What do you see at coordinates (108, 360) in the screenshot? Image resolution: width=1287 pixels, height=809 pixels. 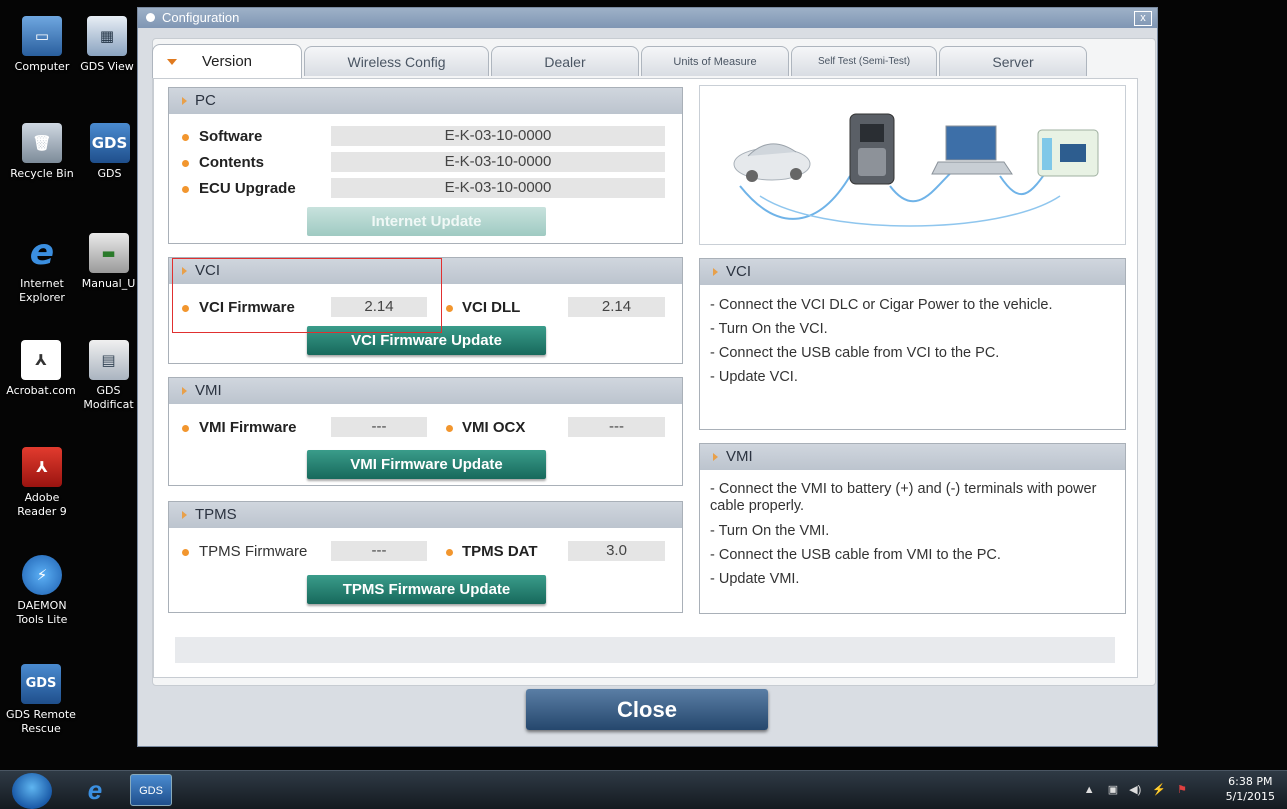 I see `gds-modification-icon: ▤` at bounding box center [108, 360].